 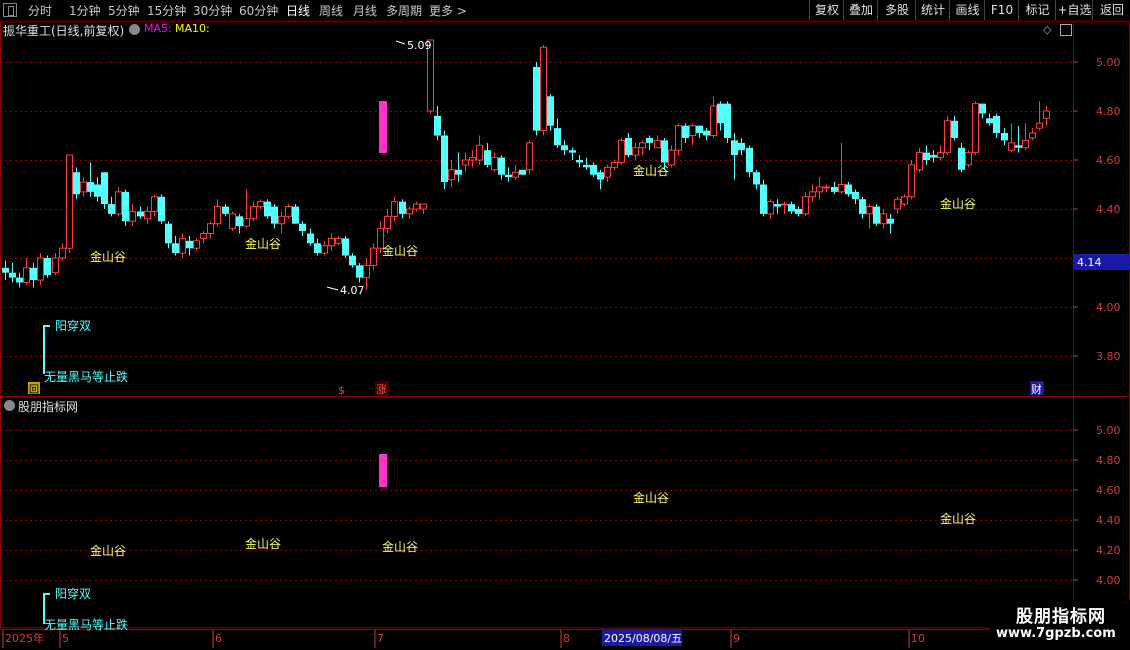 What do you see at coordinates (258, 10) in the screenshot?
I see `period-tab-5: 60分钟` at bounding box center [258, 10].